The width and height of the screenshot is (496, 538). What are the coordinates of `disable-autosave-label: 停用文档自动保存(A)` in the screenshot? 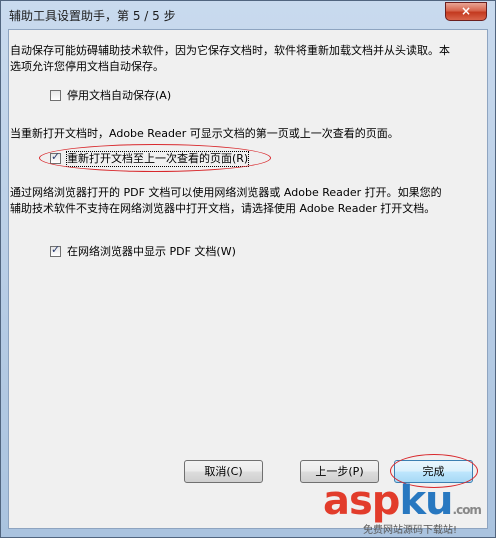 It's located at (119, 95).